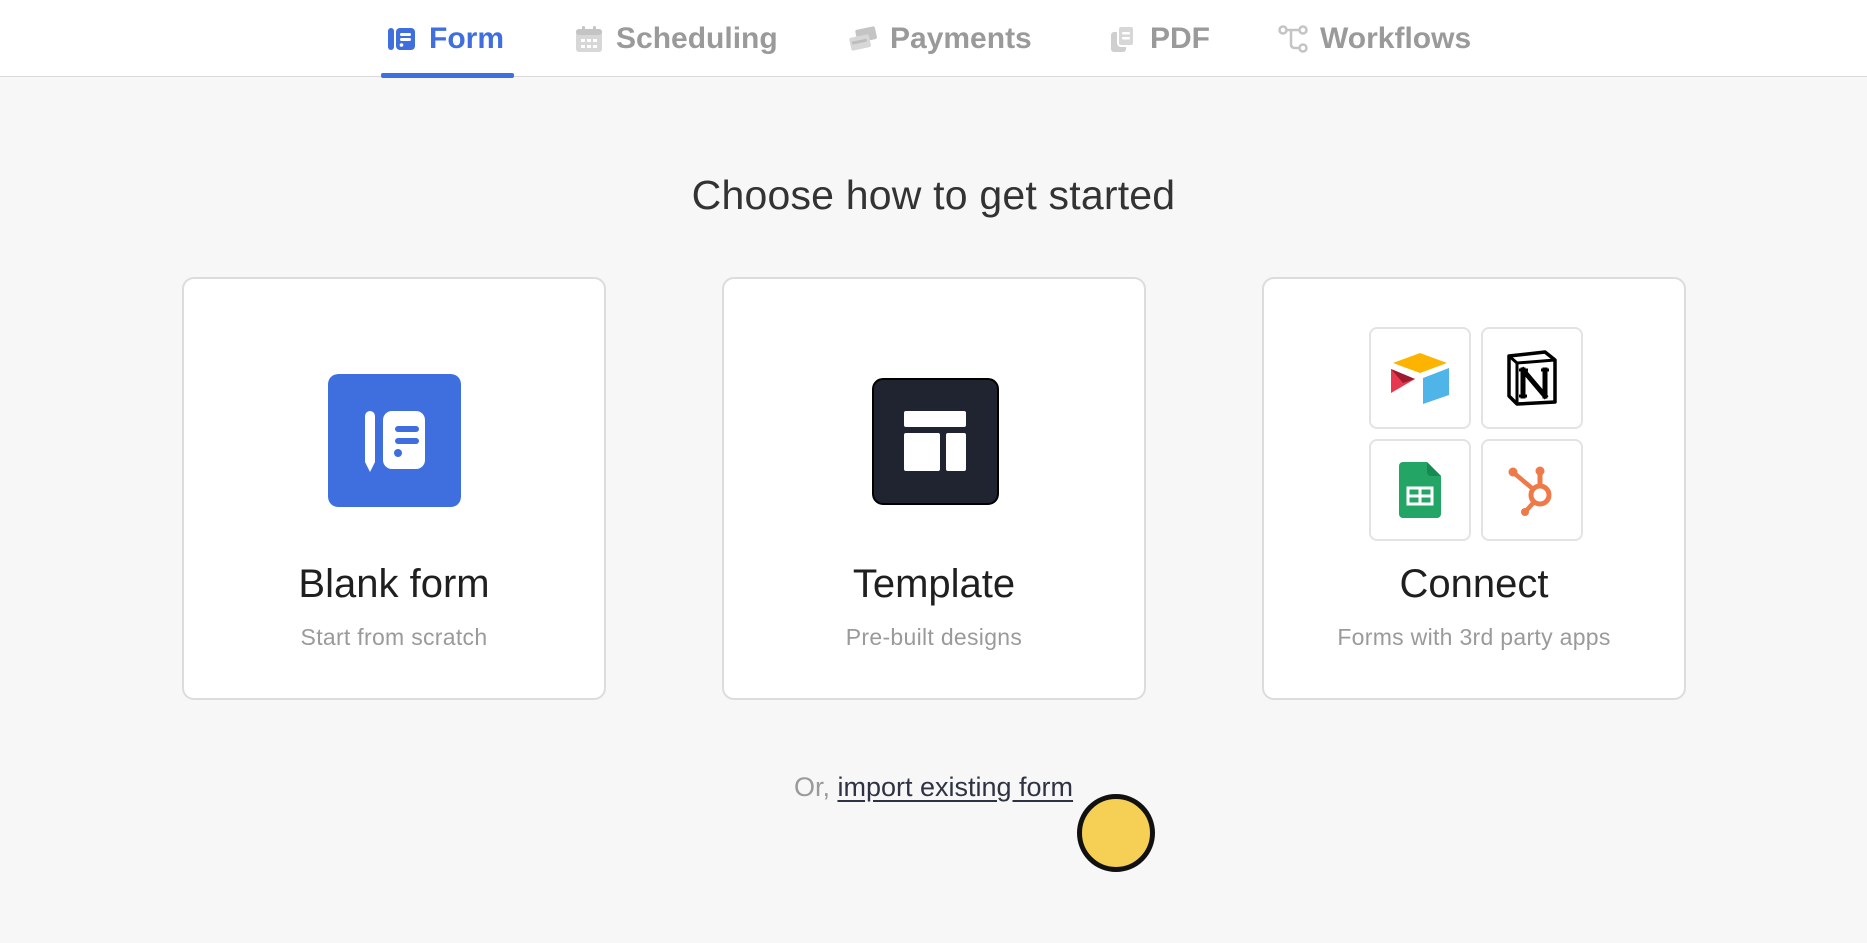 The image size is (1867, 943). Describe the element at coordinates (394, 440) in the screenshot. I see `blank-form-icon` at that location.